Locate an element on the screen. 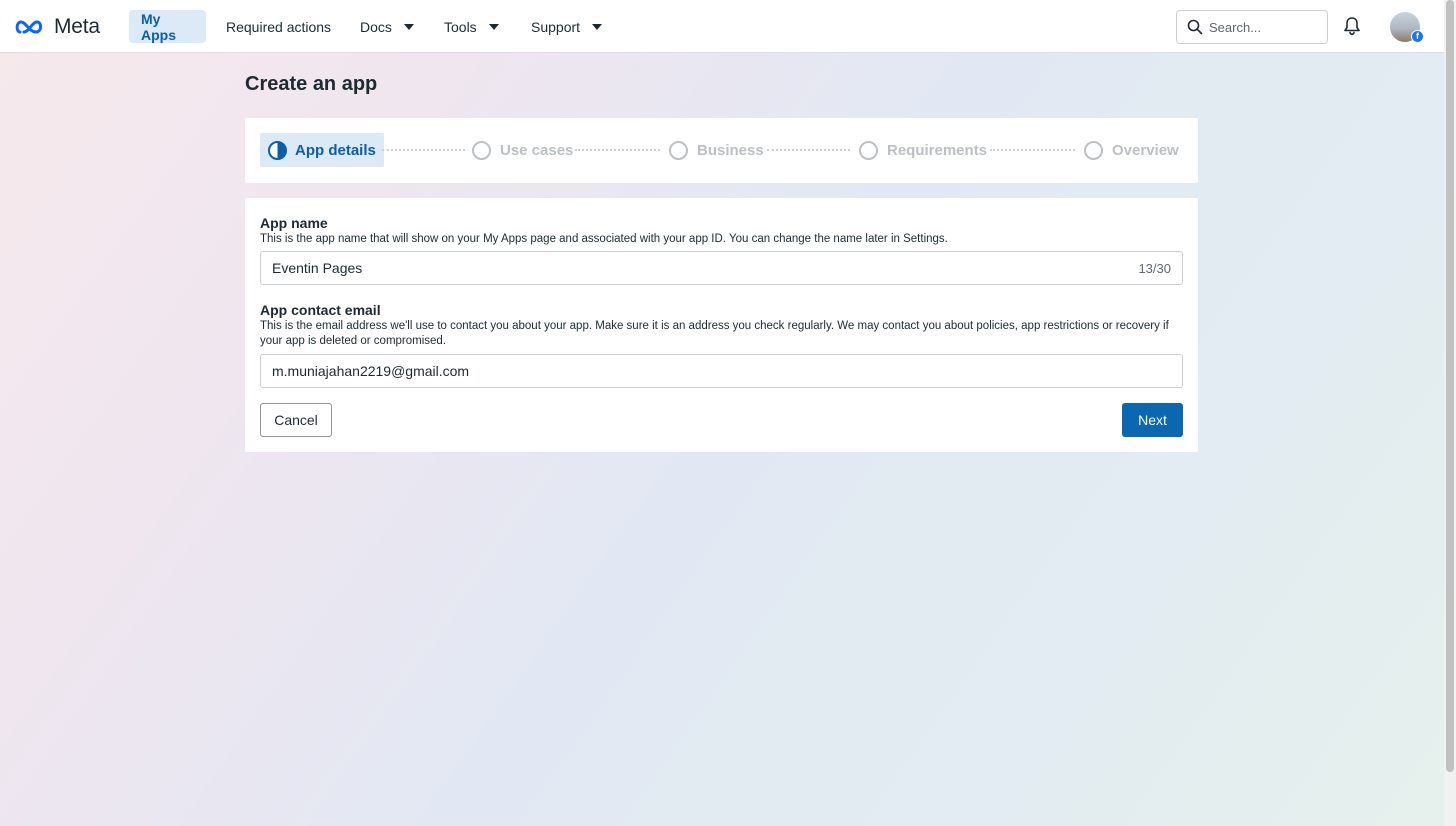  facebook-icon: f is located at coordinates (1417, 36).